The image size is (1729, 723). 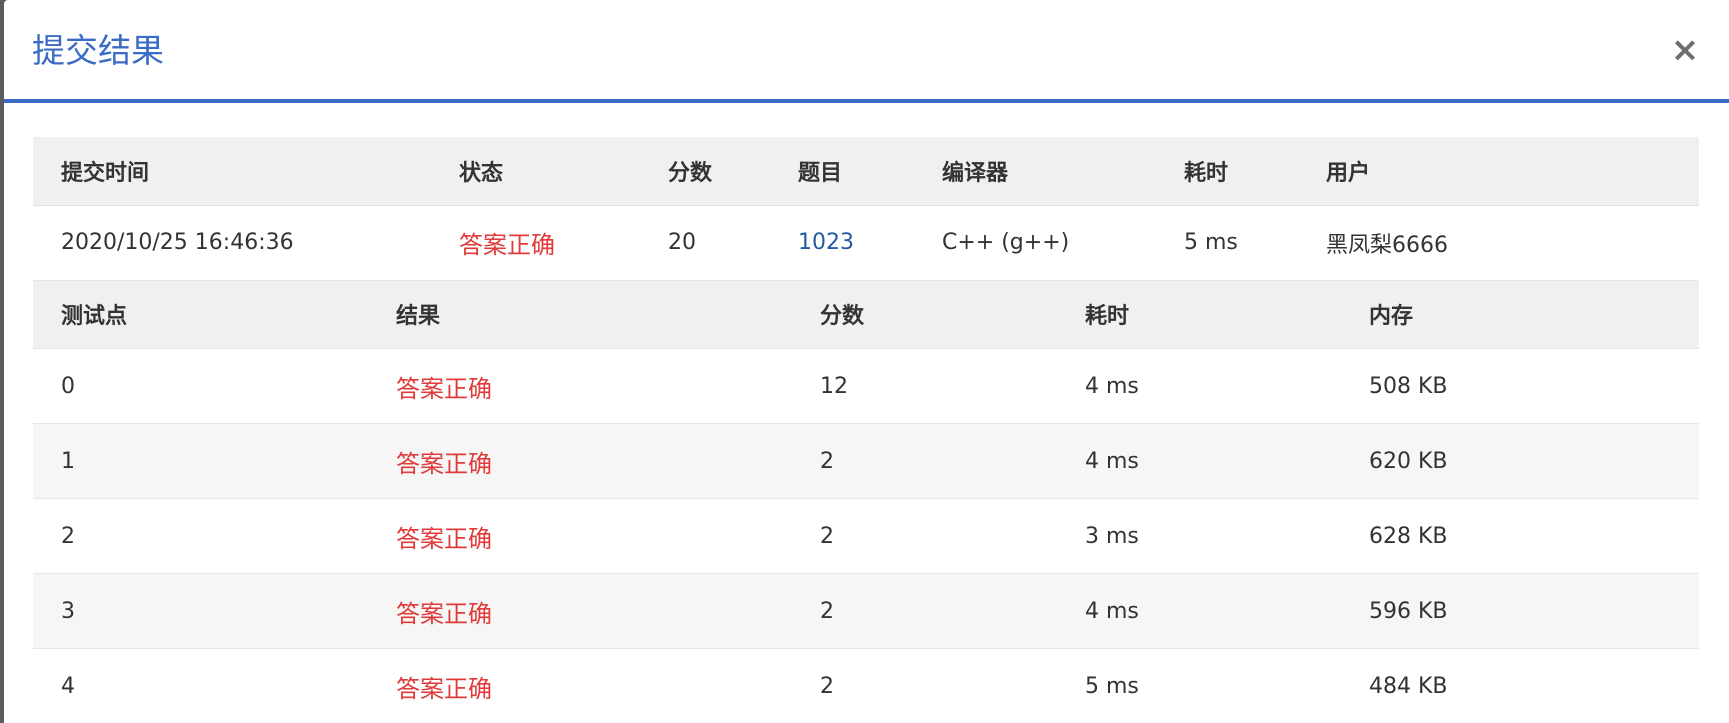 What do you see at coordinates (232, 171) in the screenshot?
I see `header-submit-time: 提交时间` at bounding box center [232, 171].